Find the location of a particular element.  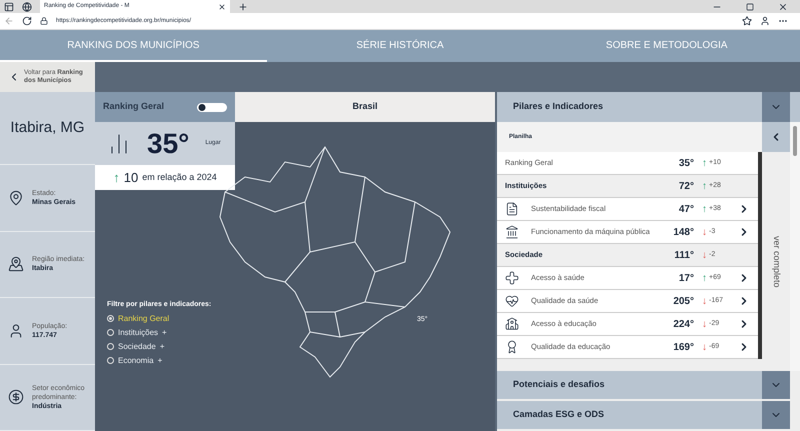

filter-option: Sociedade + is located at coordinates (159, 346).